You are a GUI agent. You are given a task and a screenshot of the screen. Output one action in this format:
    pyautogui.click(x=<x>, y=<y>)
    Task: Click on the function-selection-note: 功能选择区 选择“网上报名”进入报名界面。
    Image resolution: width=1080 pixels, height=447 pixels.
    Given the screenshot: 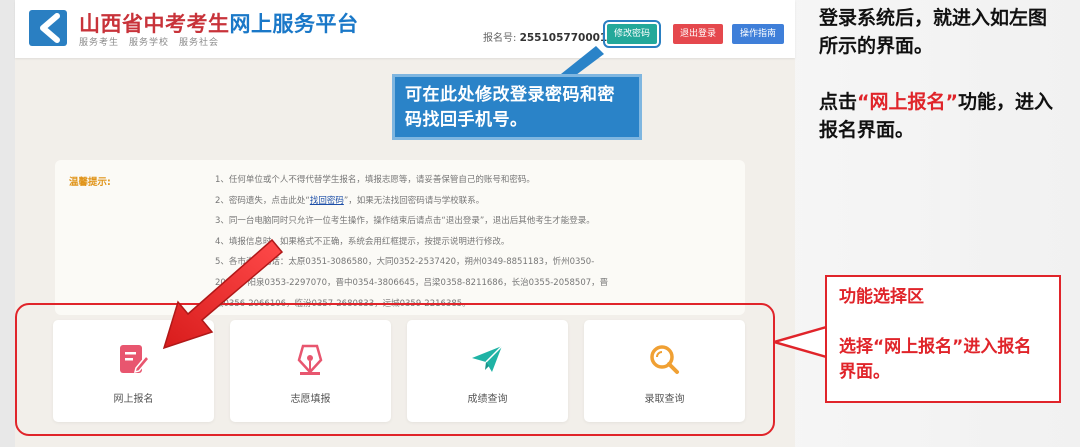 What is the action you would take?
    pyautogui.click(x=943, y=339)
    